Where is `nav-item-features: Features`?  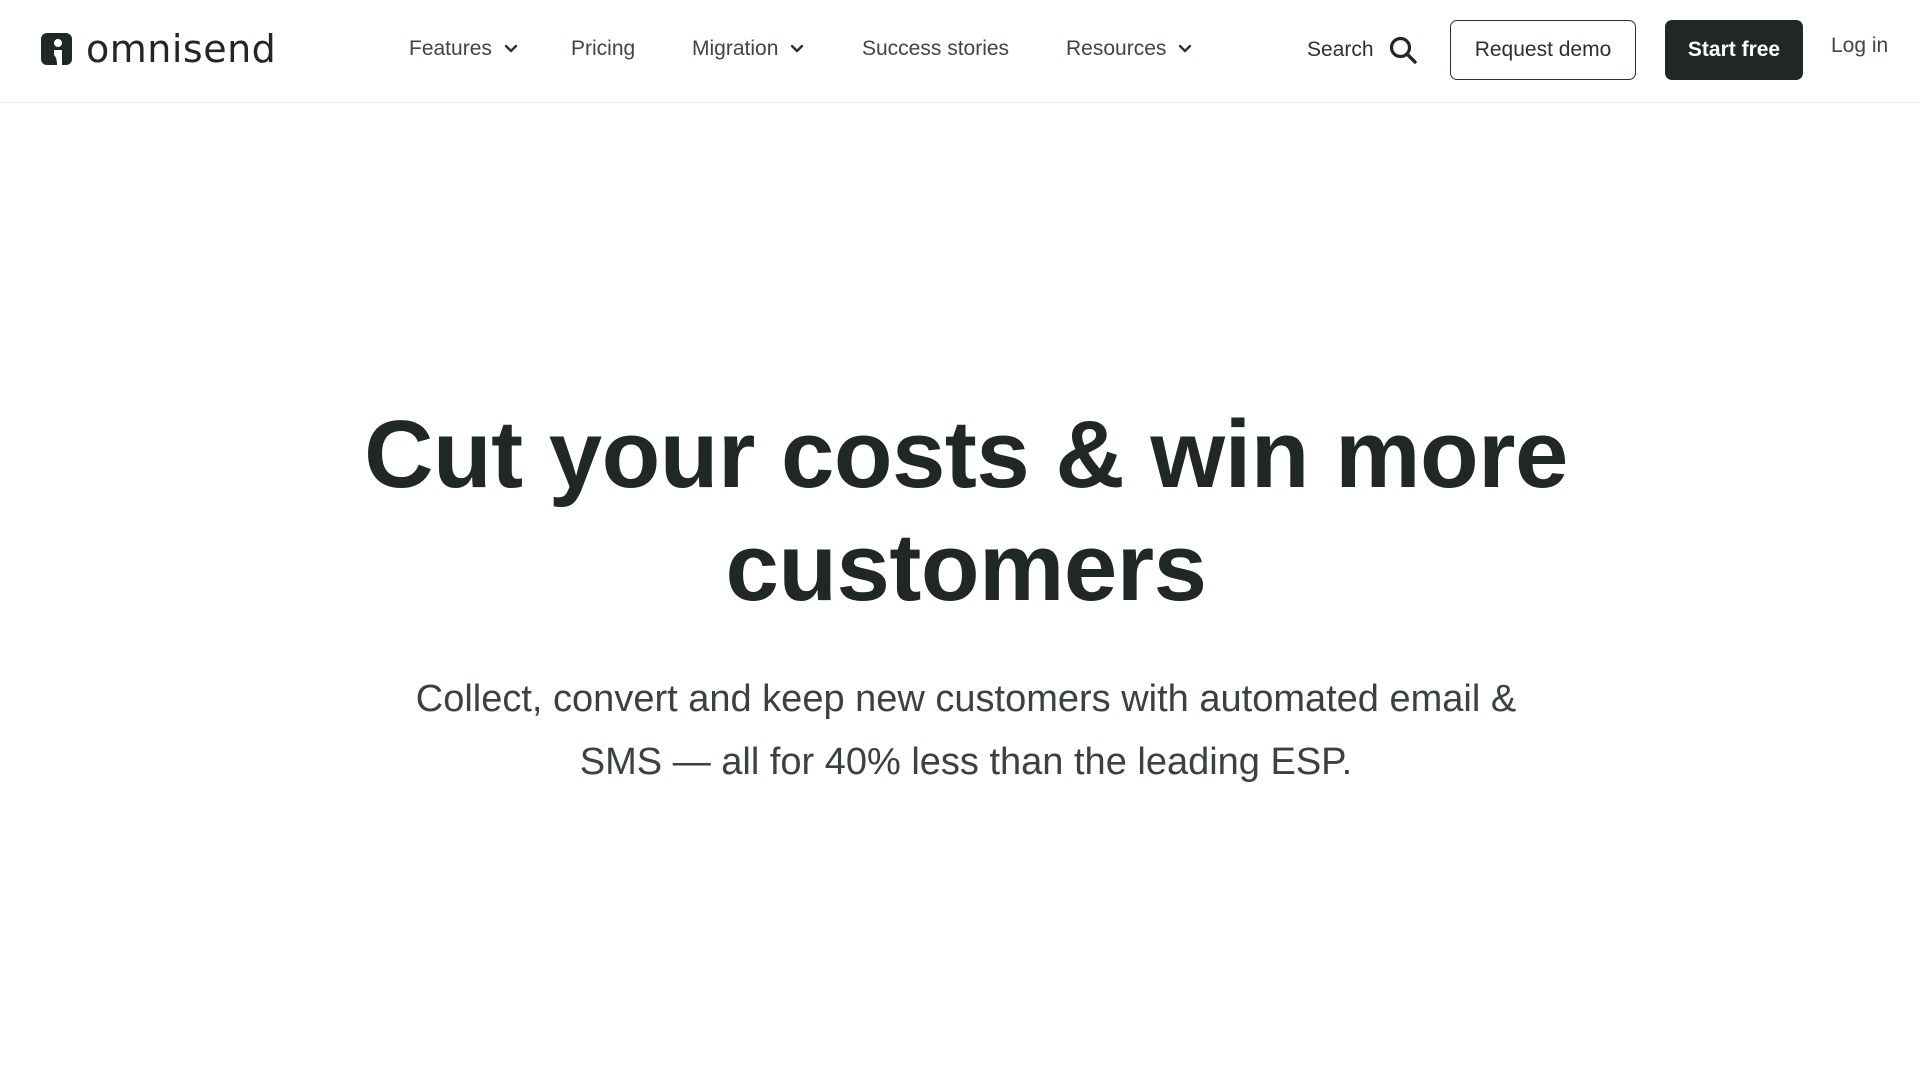 nav-item-features: Features is located at coordinates (463, 49).